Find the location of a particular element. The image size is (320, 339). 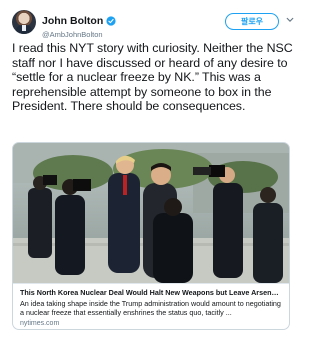

avatar is located at coordinates (24, 22).